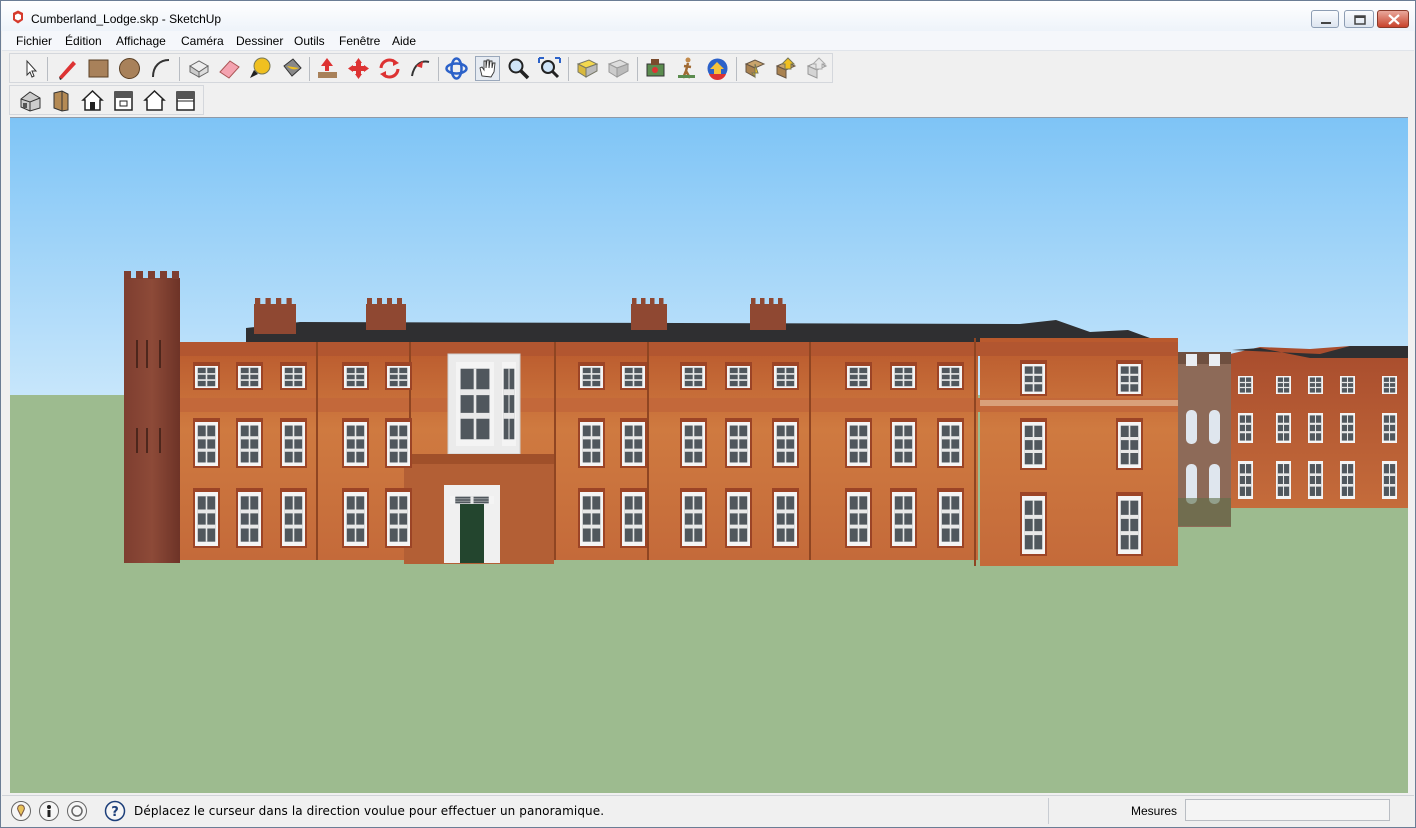  Describe the element at coordinates (61, 100) in the screenshot. I see `top-view-icon` at that location.